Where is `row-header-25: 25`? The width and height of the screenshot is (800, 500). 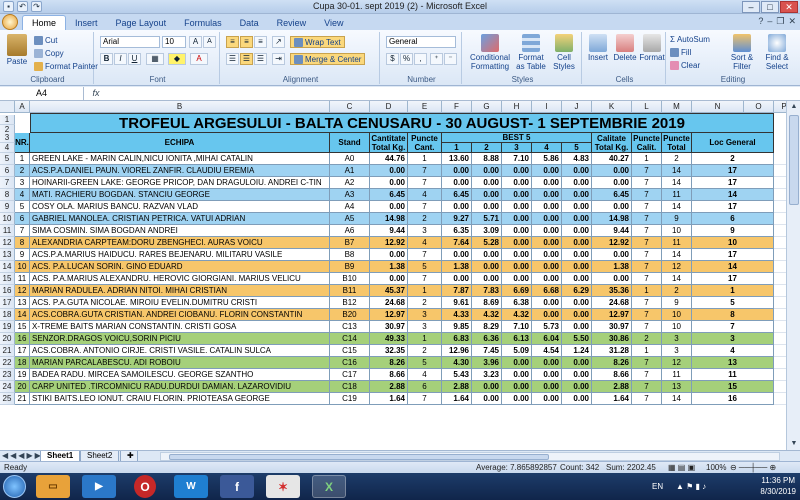 row-header-25: 25 is located at coordinates (7, 399).